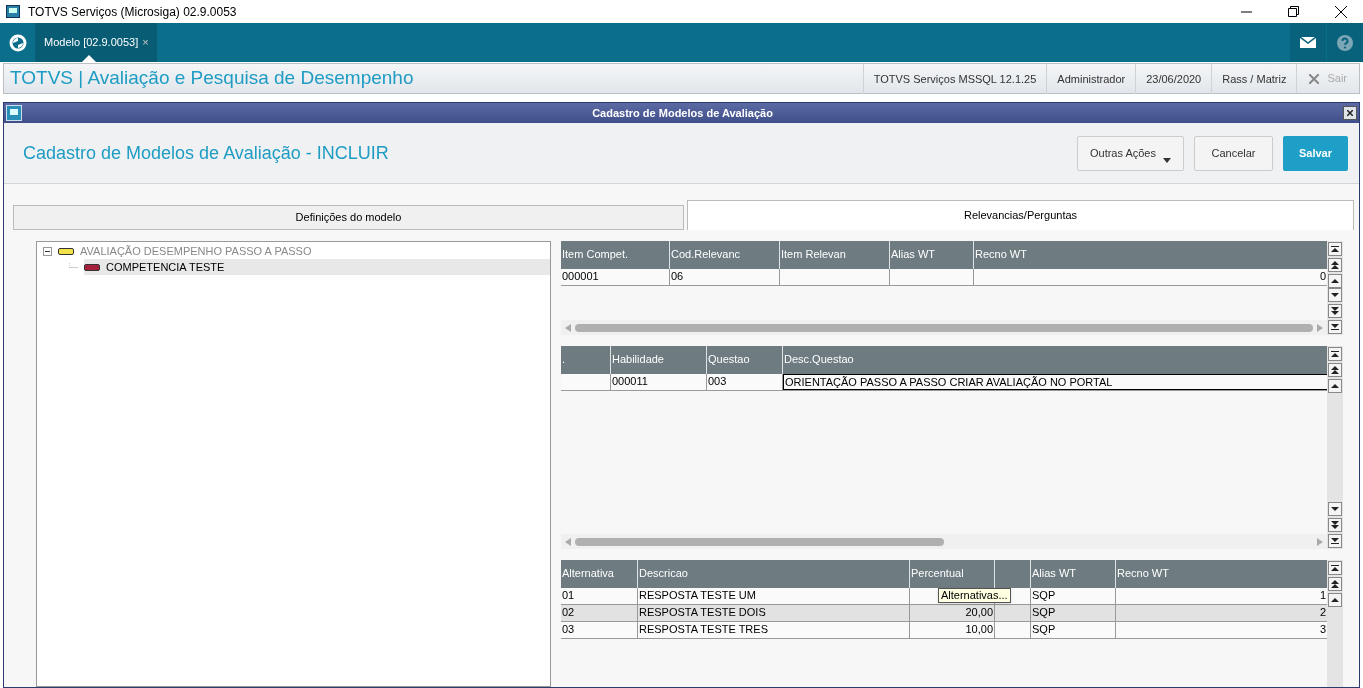  Describe the element at coordinates (717, 381) in the screenshot. I see `table-cell: 003` at that location.